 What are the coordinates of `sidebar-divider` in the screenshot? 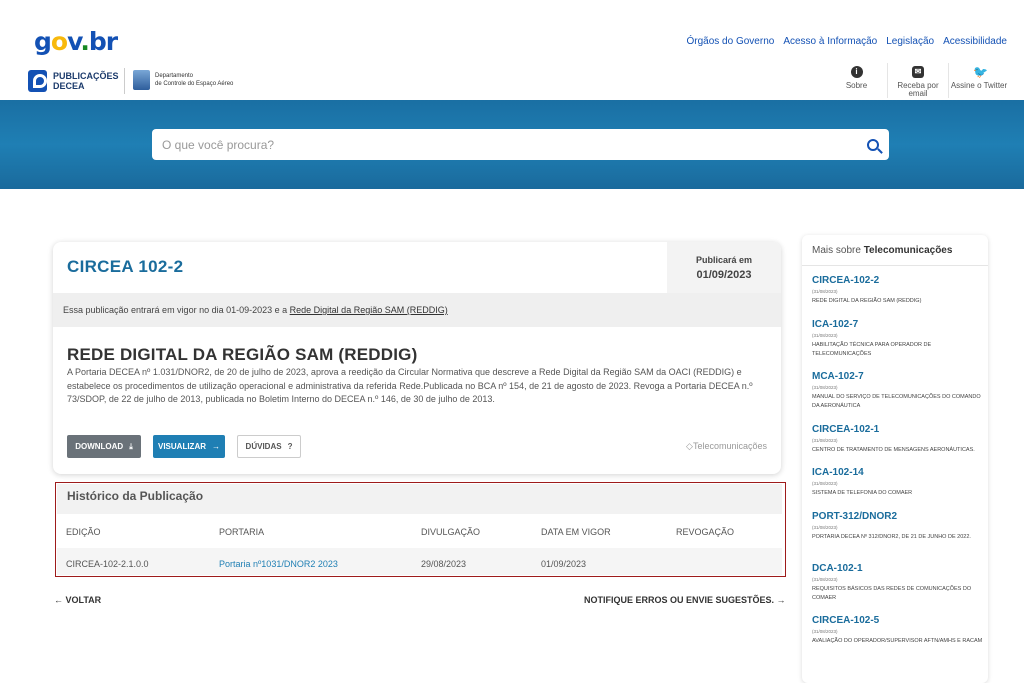 It's located at (895, 265).